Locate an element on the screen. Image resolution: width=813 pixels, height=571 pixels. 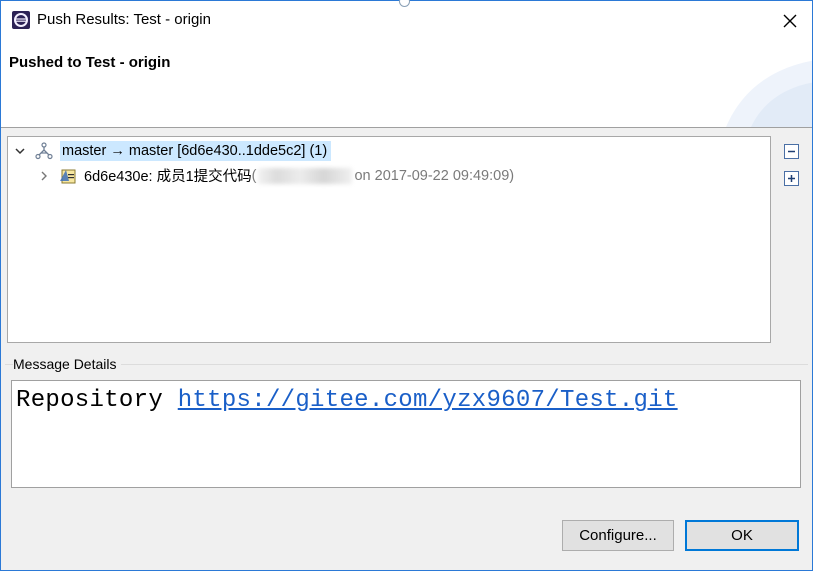
close-button is located at coordinates (790, 20).